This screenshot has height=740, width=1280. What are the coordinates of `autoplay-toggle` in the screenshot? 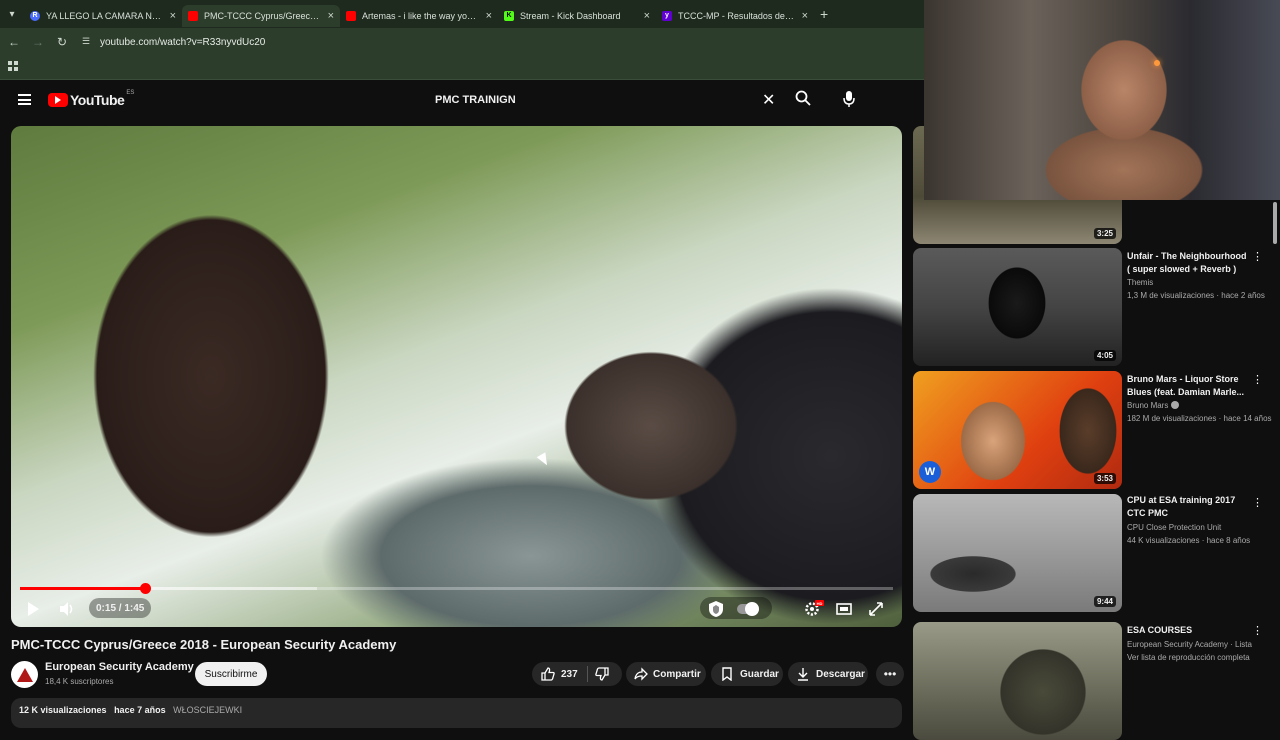 It's located at (748, 609).